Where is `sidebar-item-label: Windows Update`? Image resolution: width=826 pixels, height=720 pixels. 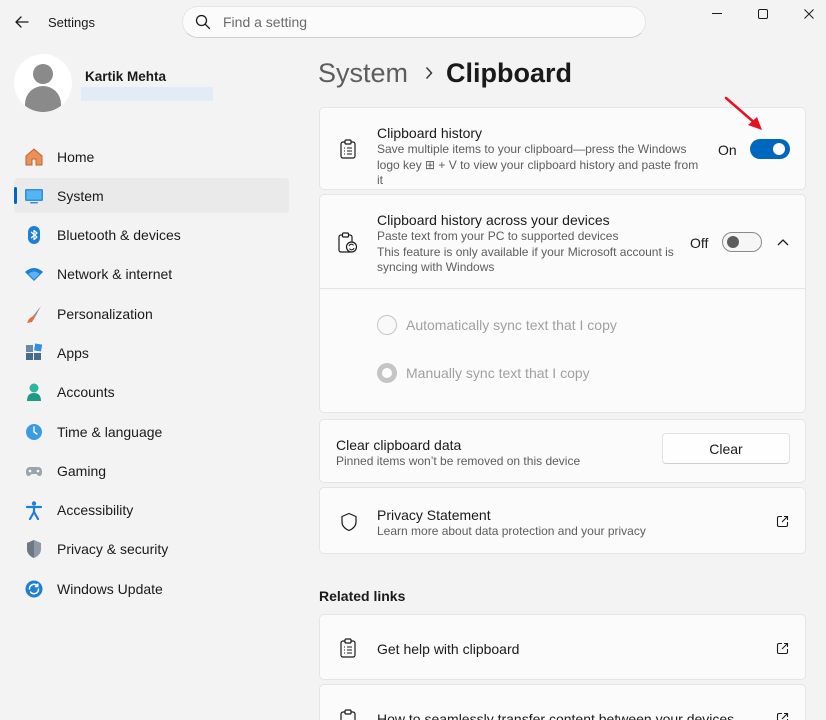
sidebar-item-label: Windows Update is located at coordinates (110, 588).